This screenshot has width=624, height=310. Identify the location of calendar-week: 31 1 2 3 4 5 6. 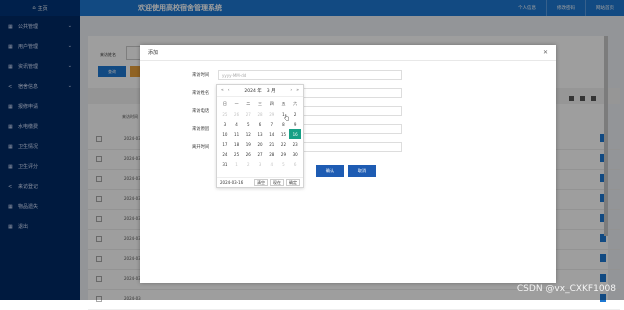
(260, 164).